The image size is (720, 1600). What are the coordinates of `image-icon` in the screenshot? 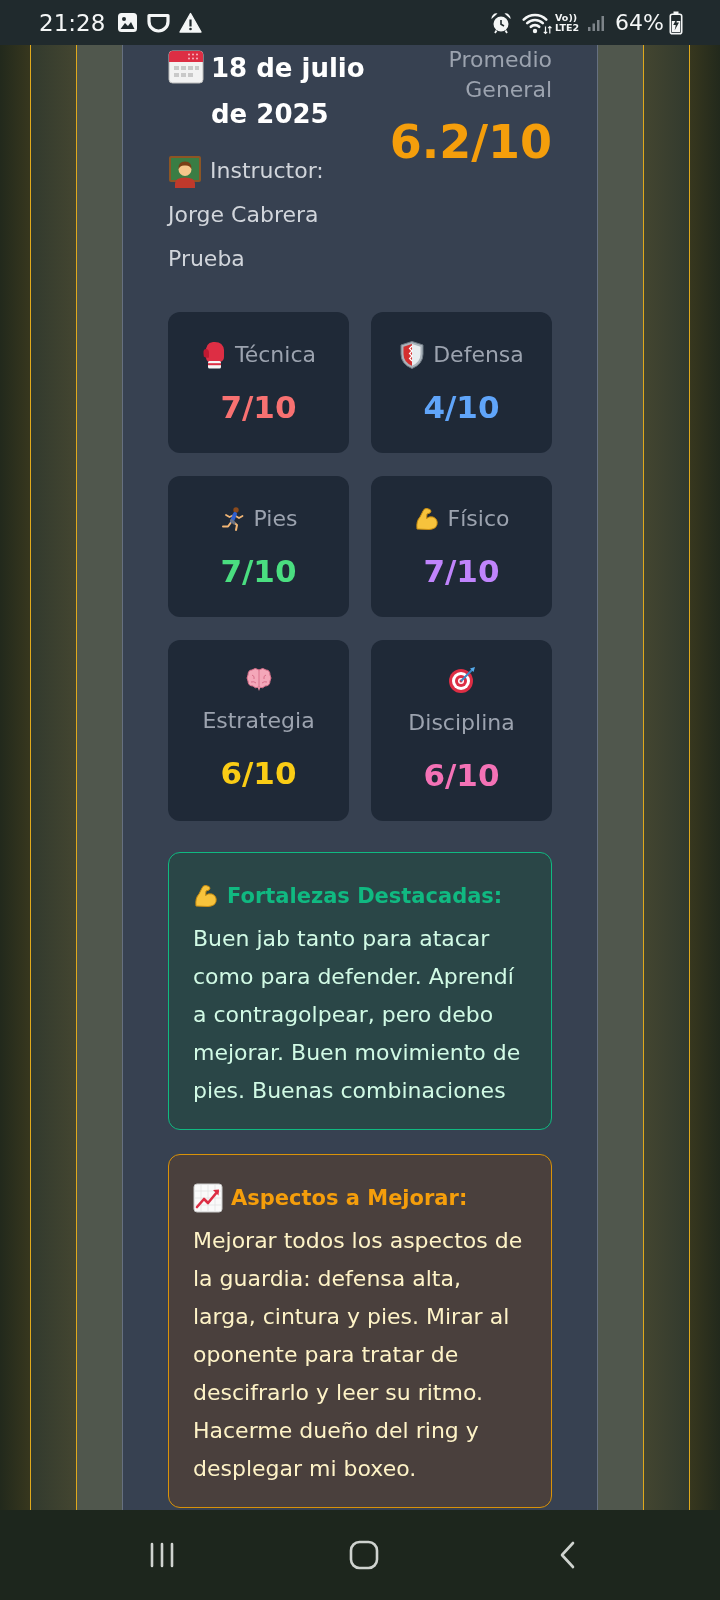 It's located at (128, 22).